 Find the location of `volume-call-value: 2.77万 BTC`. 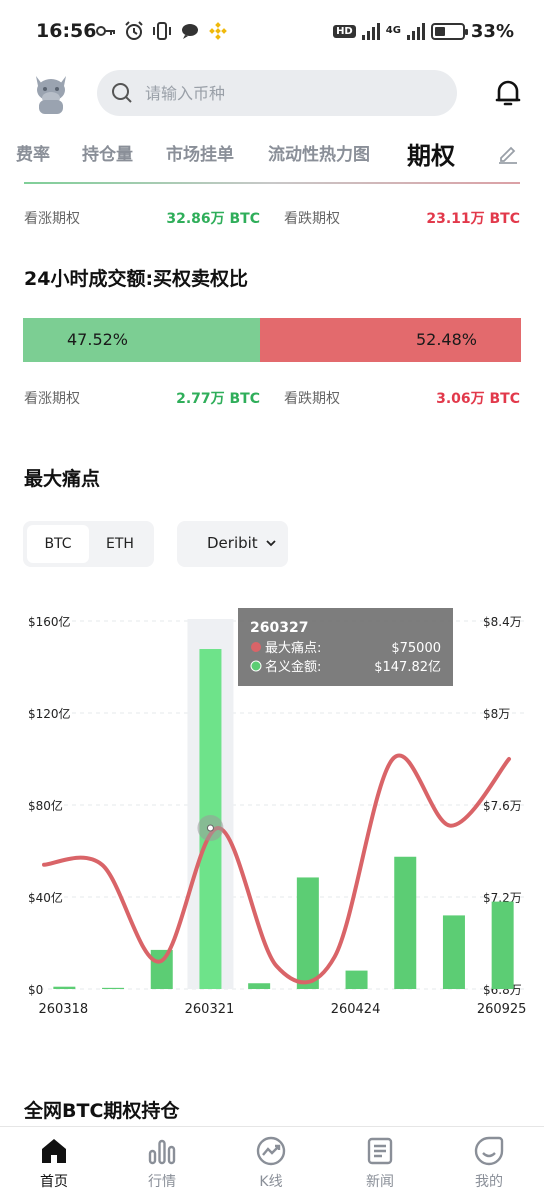

volume-call-value: 2.77万 BTC is located at coordinates (218, 399).